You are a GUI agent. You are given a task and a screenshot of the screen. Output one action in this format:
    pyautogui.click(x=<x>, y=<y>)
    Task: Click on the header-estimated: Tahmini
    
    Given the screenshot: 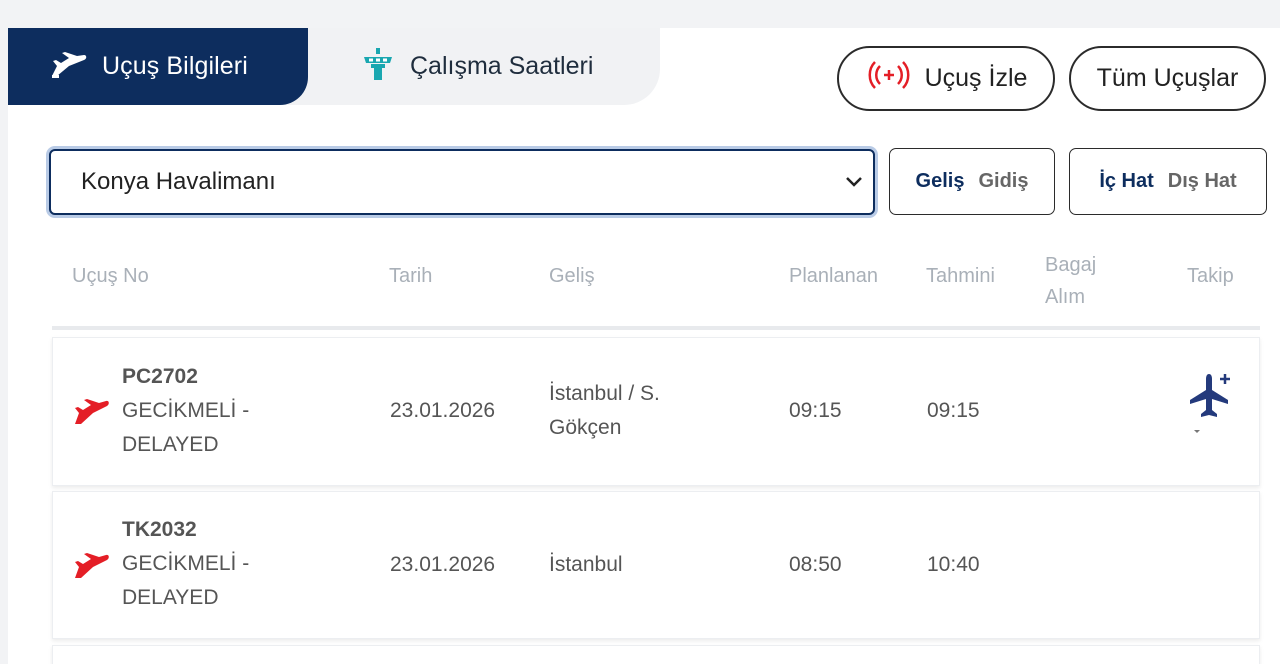 What is the action you would take?
    pyautogui.click(x=960, y=276)
    